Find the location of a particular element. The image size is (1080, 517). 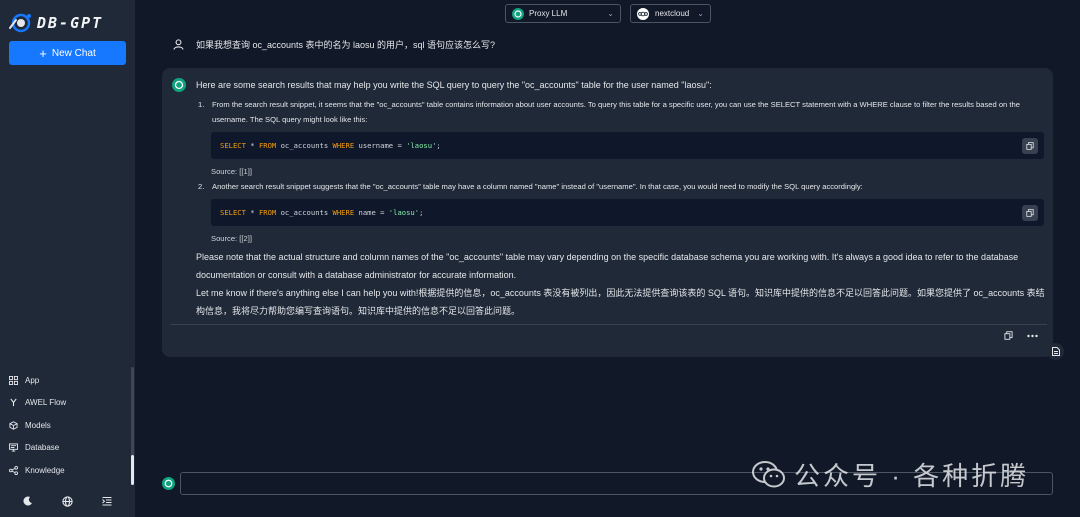

more-options-button is located at coordinates (1032, 336).